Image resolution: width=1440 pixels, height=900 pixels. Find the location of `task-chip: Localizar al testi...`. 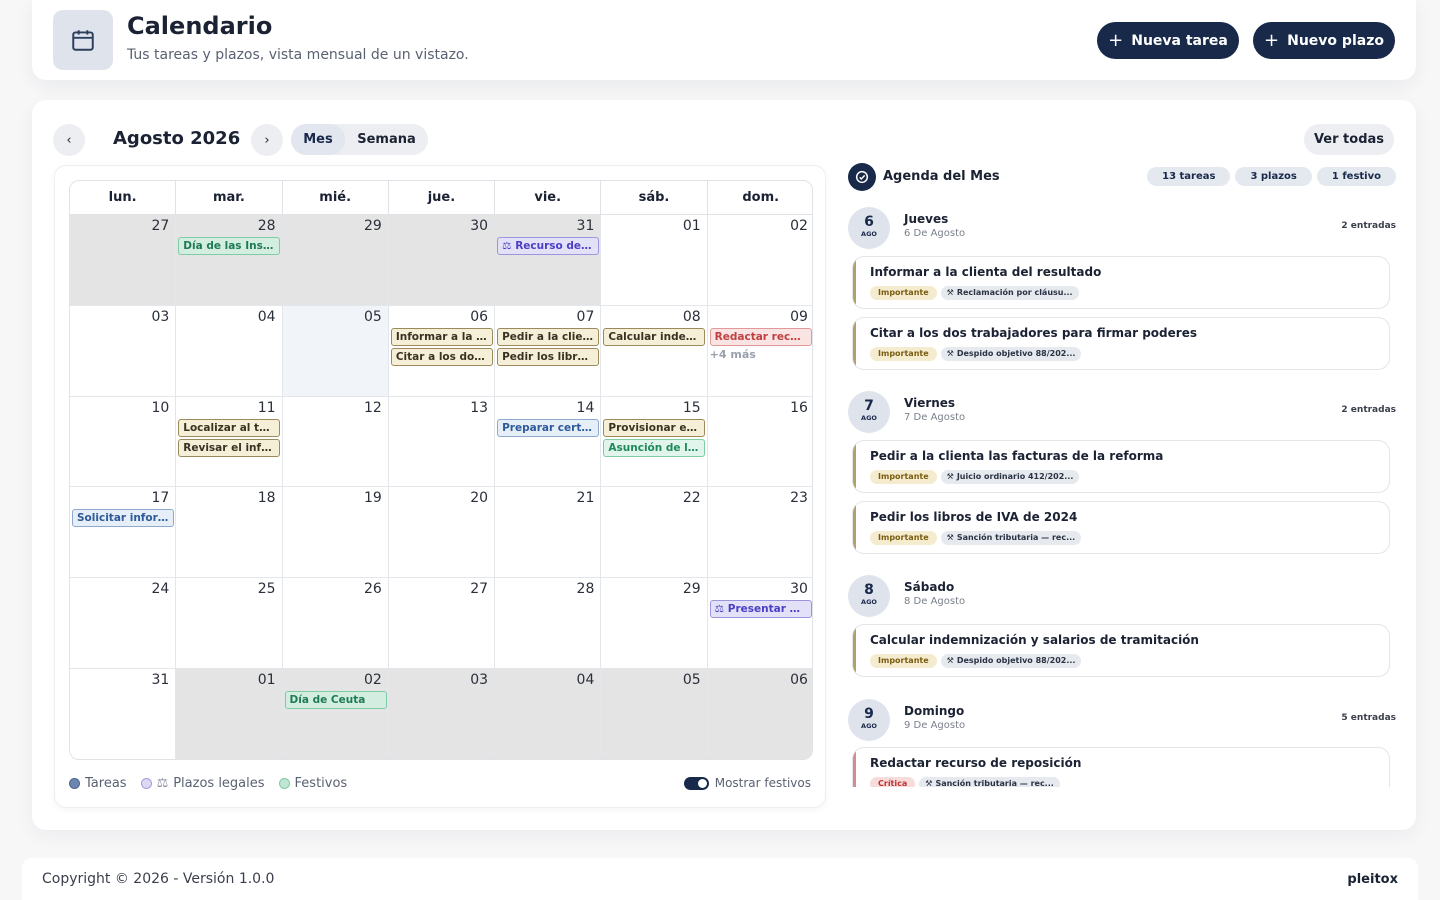

task-chip: Localizar al testi... is located at coordinates (229, 427).